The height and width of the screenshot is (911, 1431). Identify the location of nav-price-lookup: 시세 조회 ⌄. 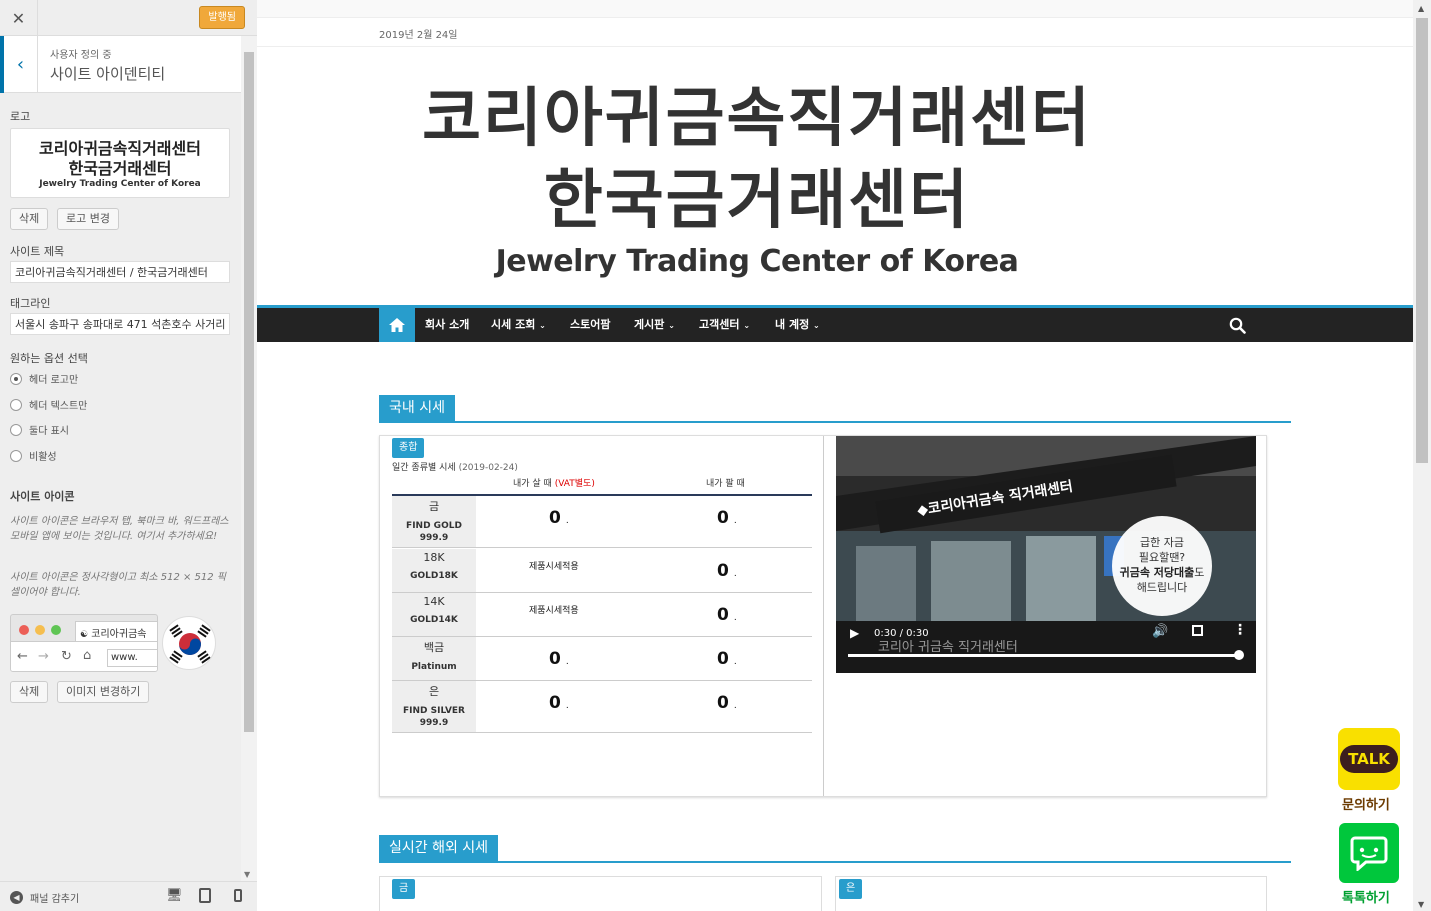
(518, 325).